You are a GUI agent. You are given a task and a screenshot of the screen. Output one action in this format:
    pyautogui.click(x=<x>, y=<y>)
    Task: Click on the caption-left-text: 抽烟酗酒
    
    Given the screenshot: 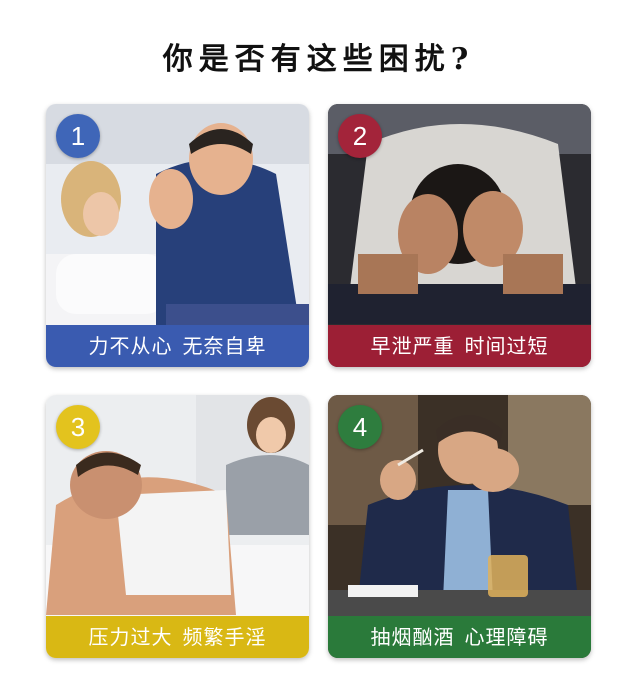 What is the action you would take?
    pyautogui.click(x=412, y=637)
    